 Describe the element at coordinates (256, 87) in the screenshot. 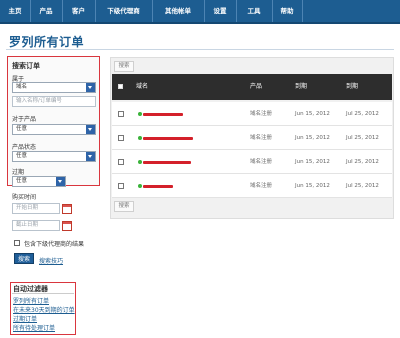

I see `column-header-product: 产品` at that location.